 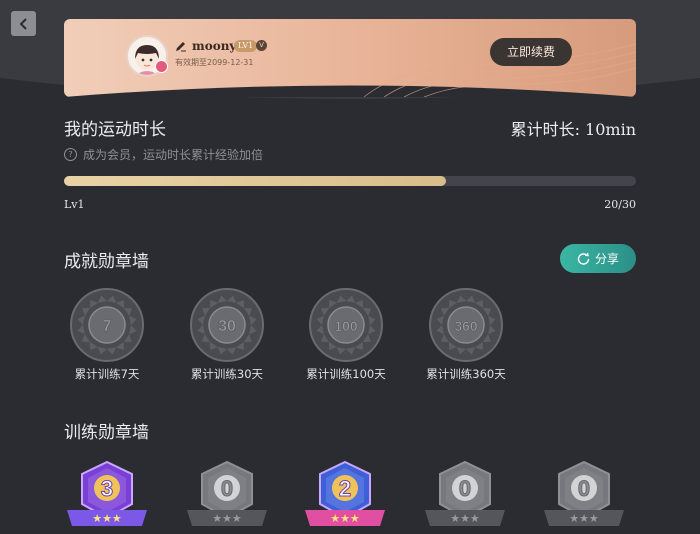 I want to click on level-progress-bar, so click(x=350, y=181).